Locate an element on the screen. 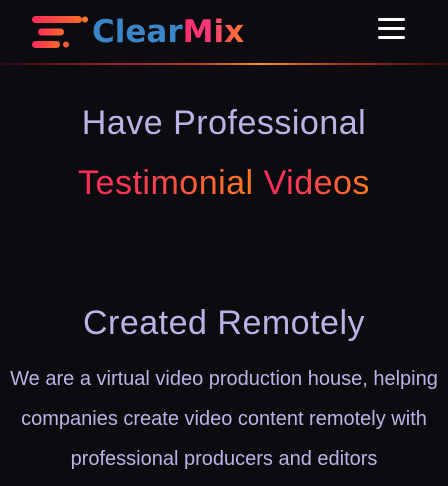 The width and height of the screenshot is (448, 486). brand-name: ClearMix is located at coordinates (168, 32).